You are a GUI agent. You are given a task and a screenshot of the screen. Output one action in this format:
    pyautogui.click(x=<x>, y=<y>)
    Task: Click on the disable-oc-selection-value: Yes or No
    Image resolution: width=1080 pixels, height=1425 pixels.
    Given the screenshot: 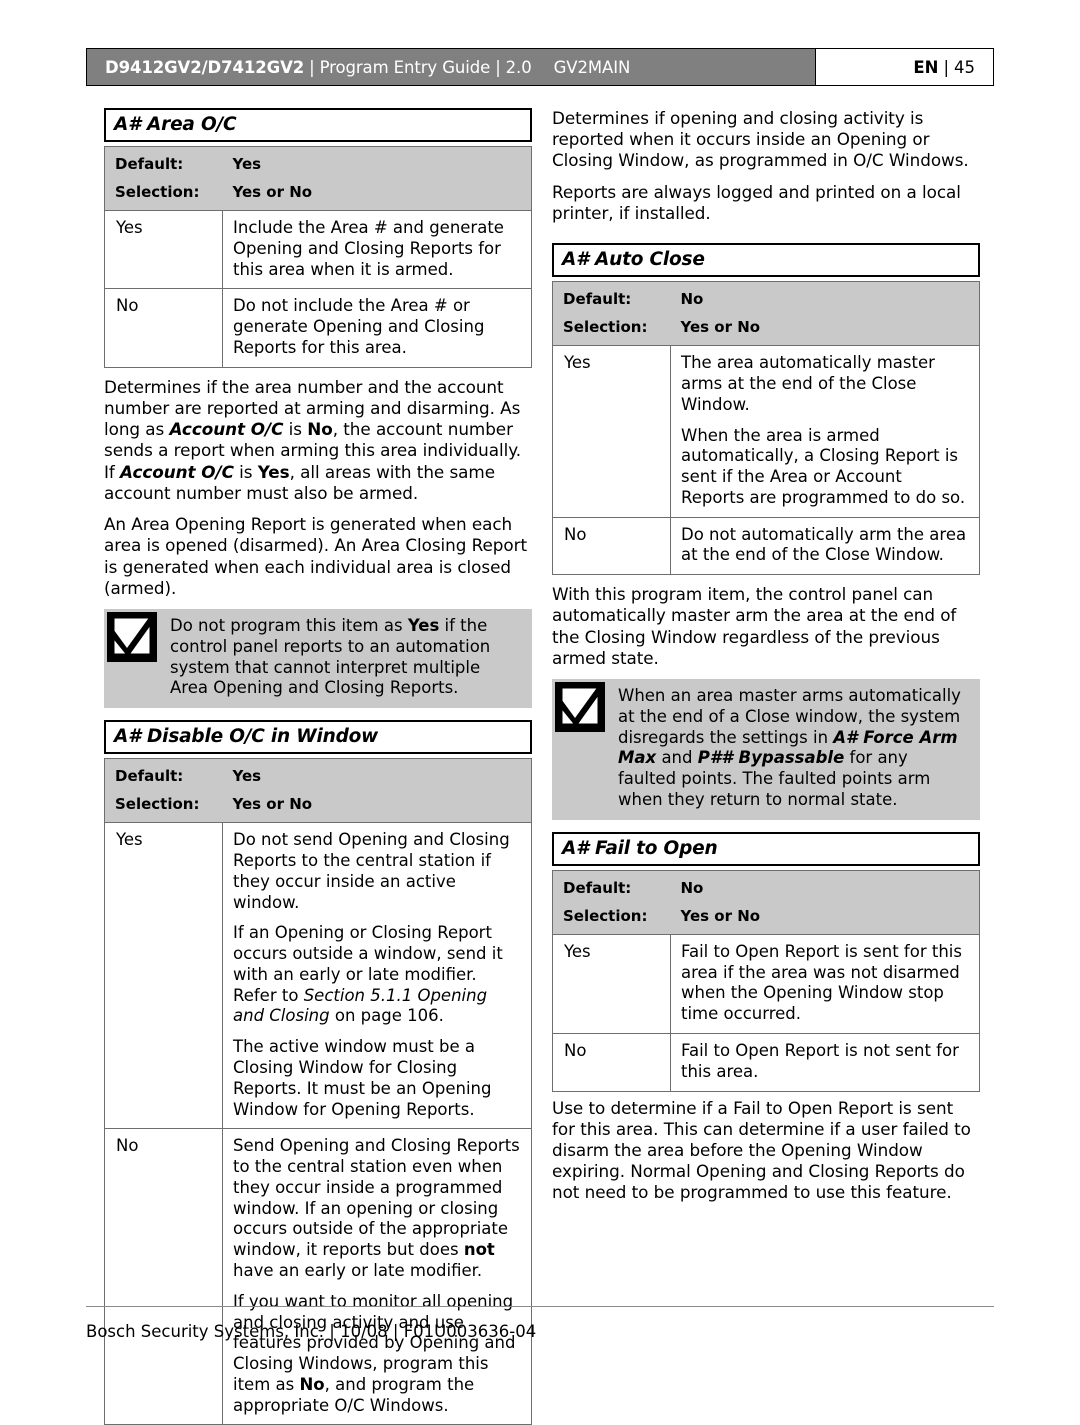 What is the action you would take?
    pyautogui.click(x=377, y=806)
    